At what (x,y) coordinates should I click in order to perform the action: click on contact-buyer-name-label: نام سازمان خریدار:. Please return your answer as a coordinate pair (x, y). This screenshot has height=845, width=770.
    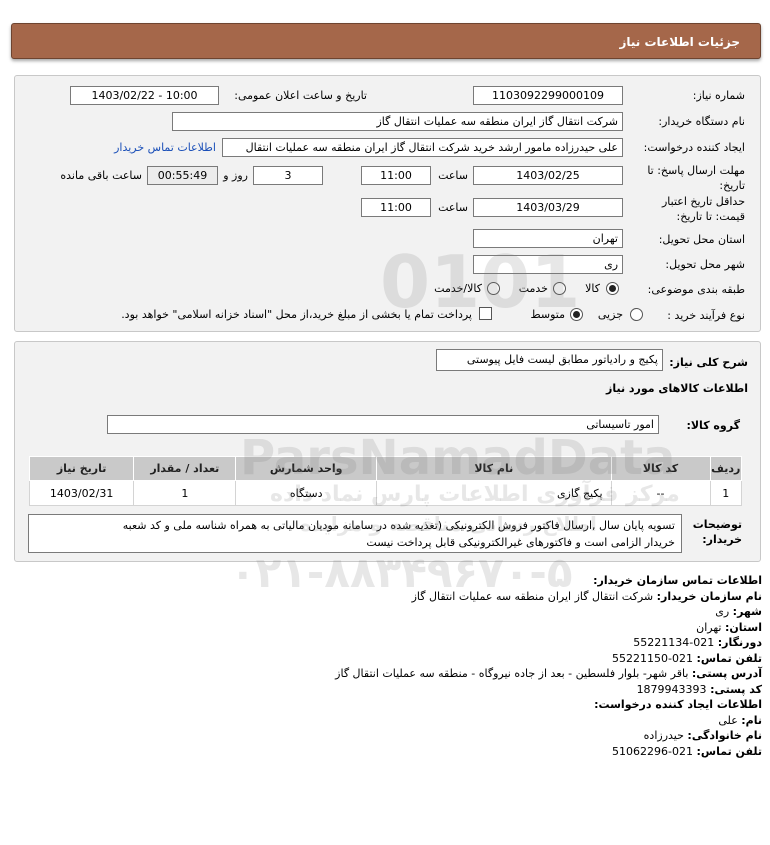
    Looking at the image, I should click on (709, 596).